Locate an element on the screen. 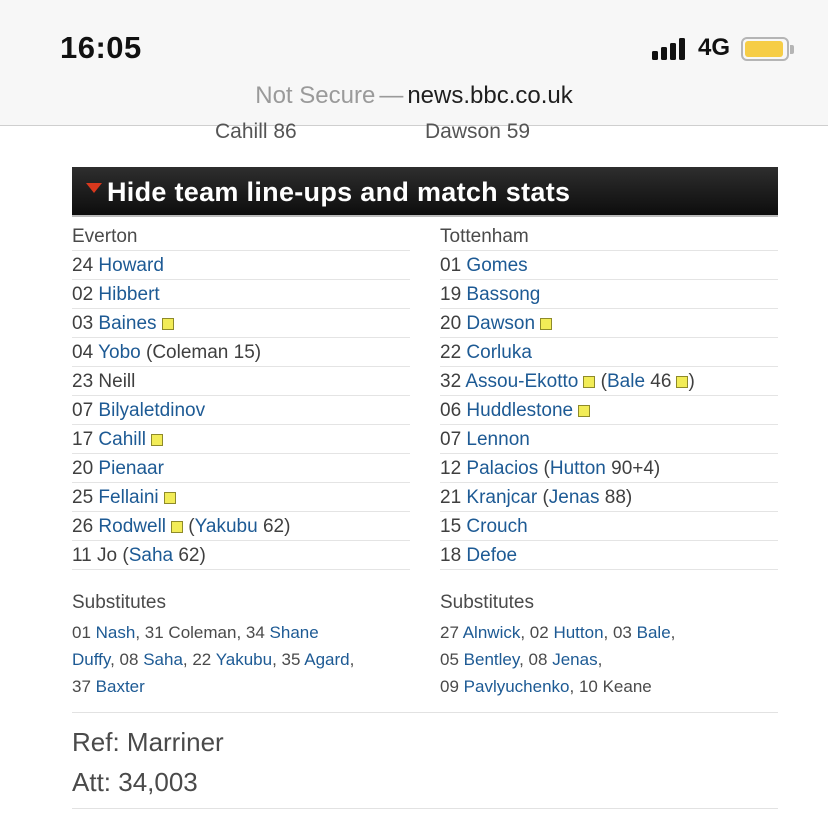 This screenshot has height=825, width=828. sub-link: Duffy is located at coordinates (91, 659).